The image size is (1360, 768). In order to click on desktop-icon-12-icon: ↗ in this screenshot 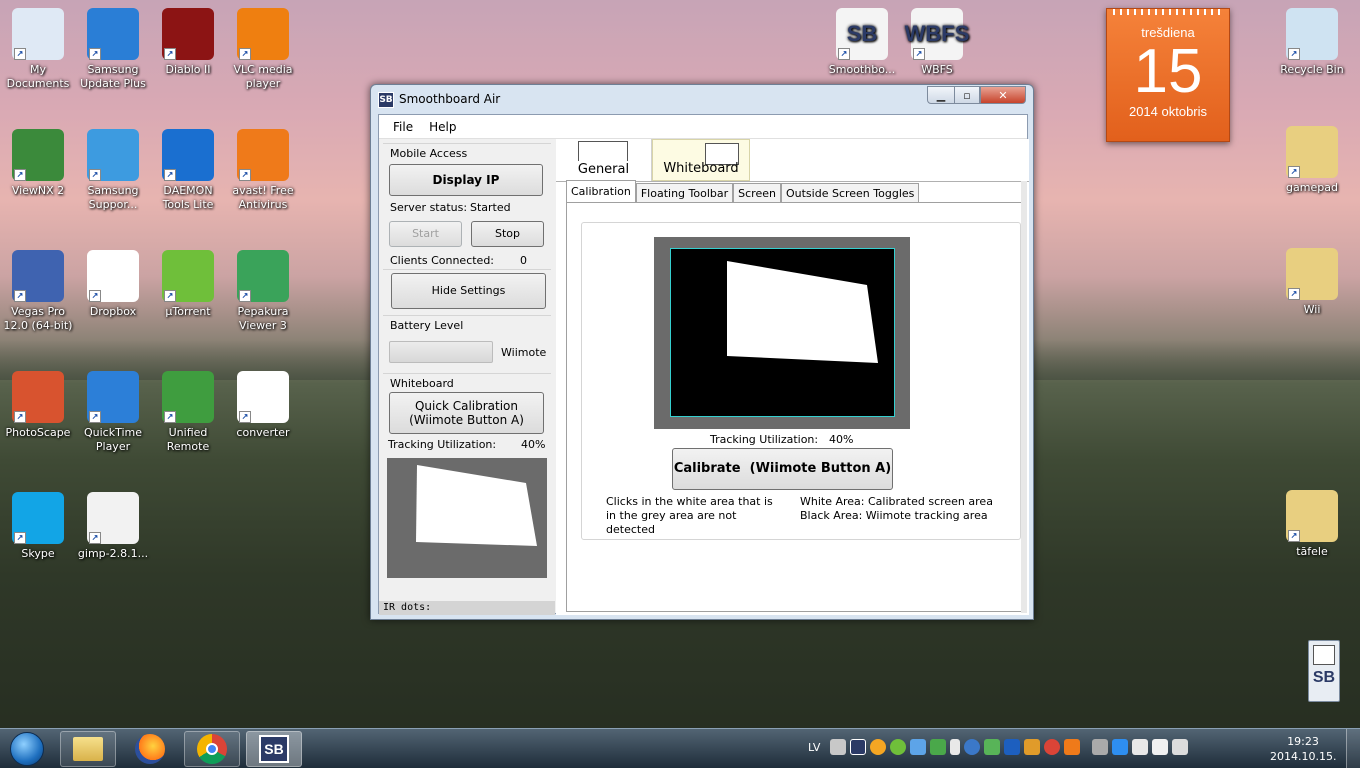, I will do `click(38, 397)`.